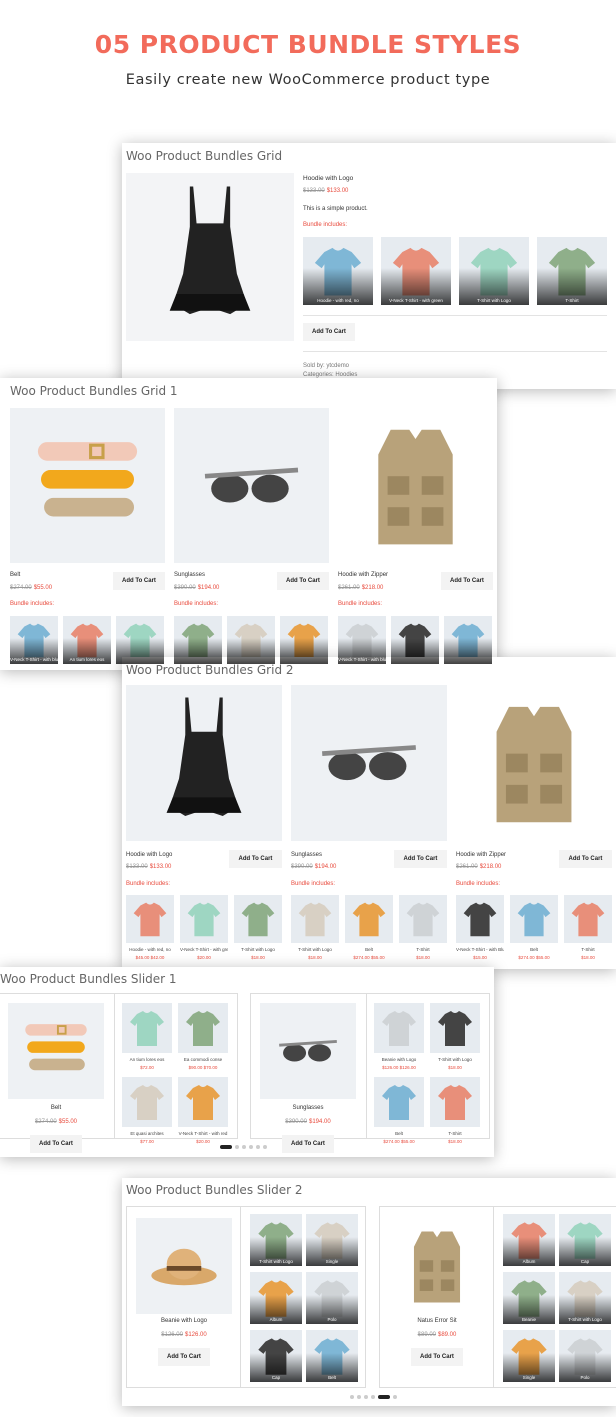 This screenshot has height=1417, width=616. What do you see at coordinates (204, 949) in the screenshot?
I see `bundle-thumb-label: V-Neck T-Shirt - with green` at bounding box center [204, 949].